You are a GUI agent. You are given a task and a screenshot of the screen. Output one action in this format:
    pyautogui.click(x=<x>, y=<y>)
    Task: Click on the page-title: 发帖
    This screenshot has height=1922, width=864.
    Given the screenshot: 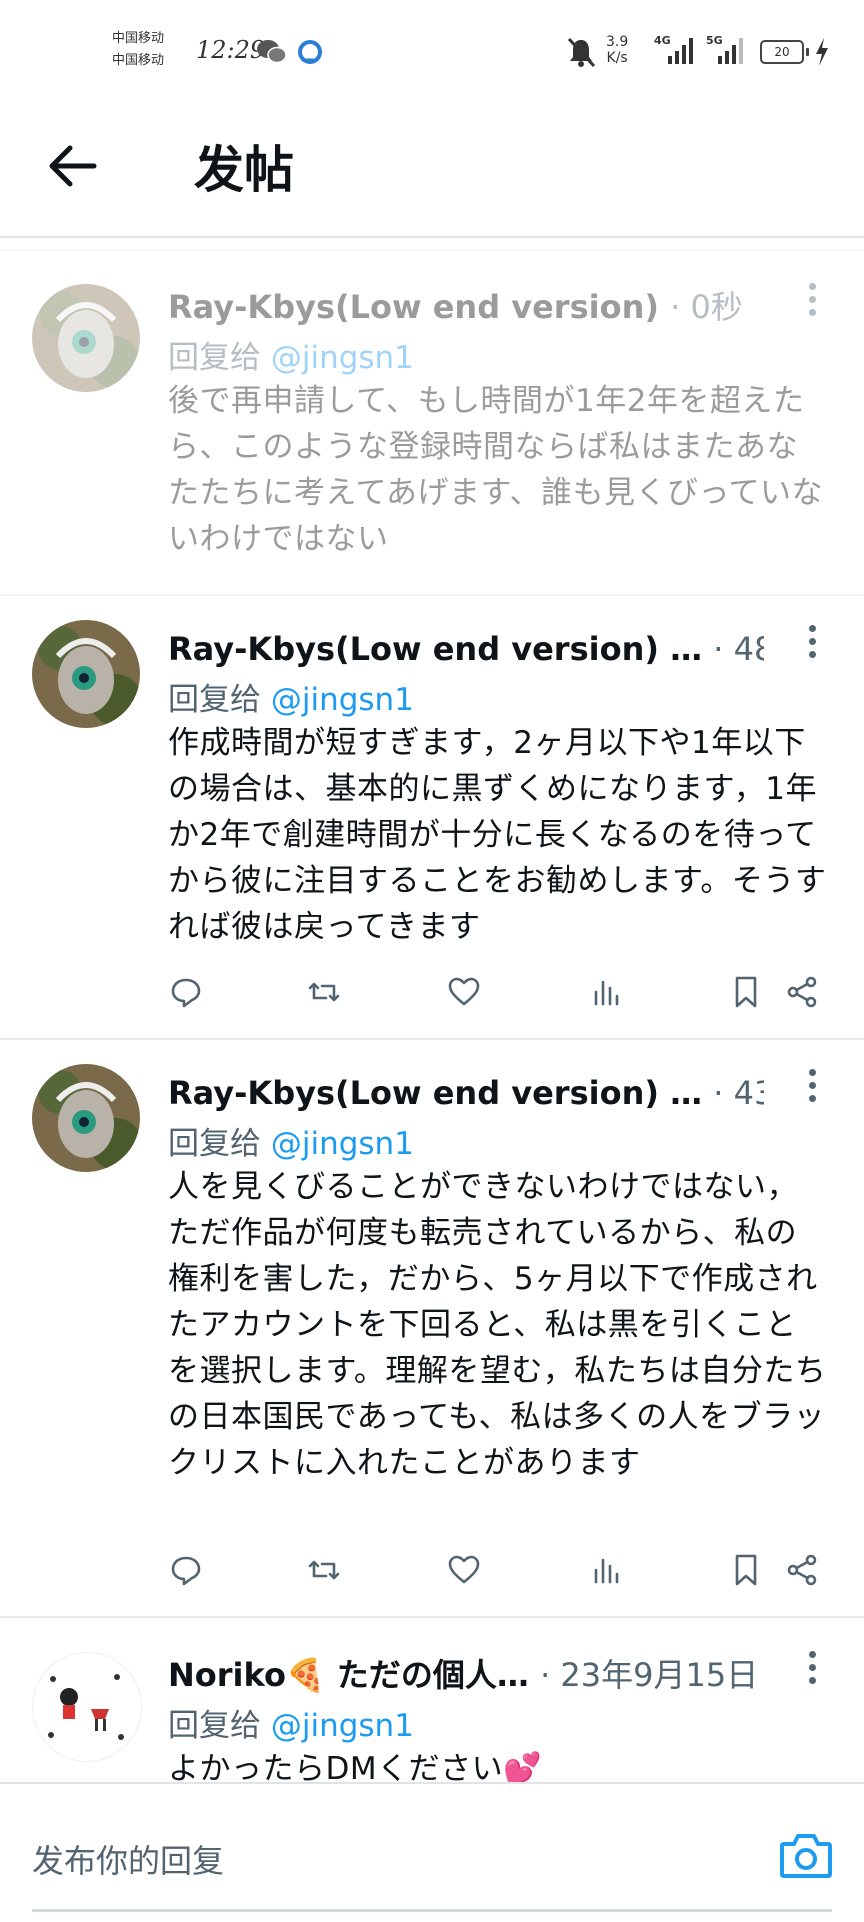 What is the action you would take?
    pyautogui.click(x=244, y=170)
    